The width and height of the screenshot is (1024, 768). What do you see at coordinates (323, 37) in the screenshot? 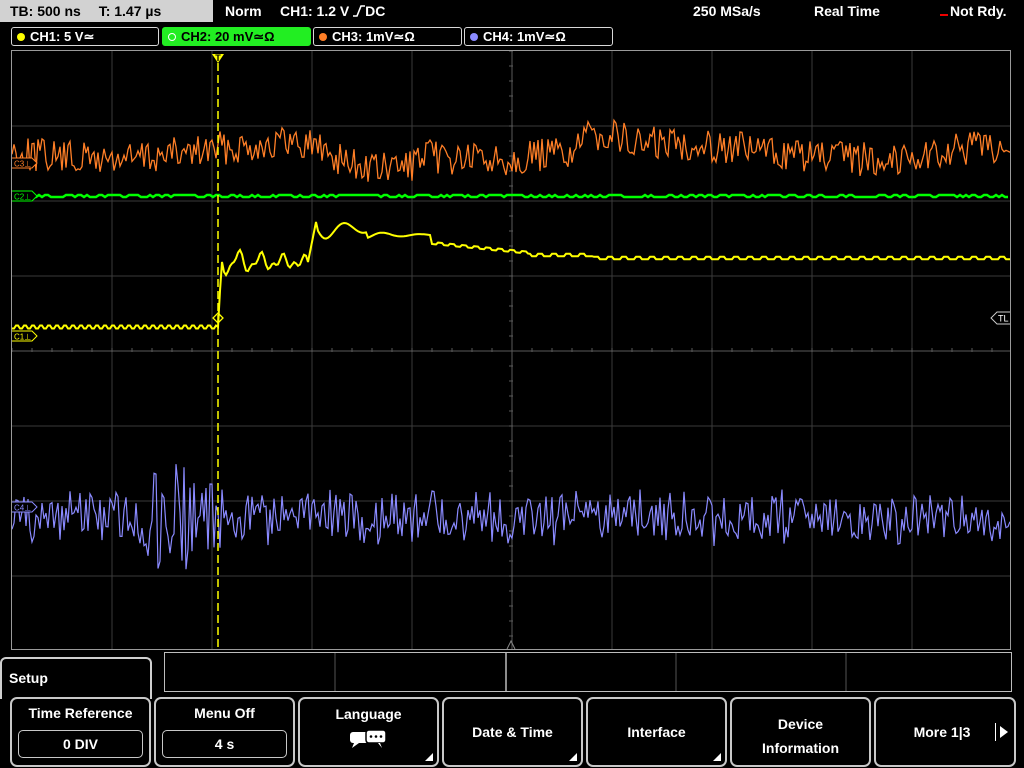
I see `ch3-color-dot` at bounding box center [323, 37].